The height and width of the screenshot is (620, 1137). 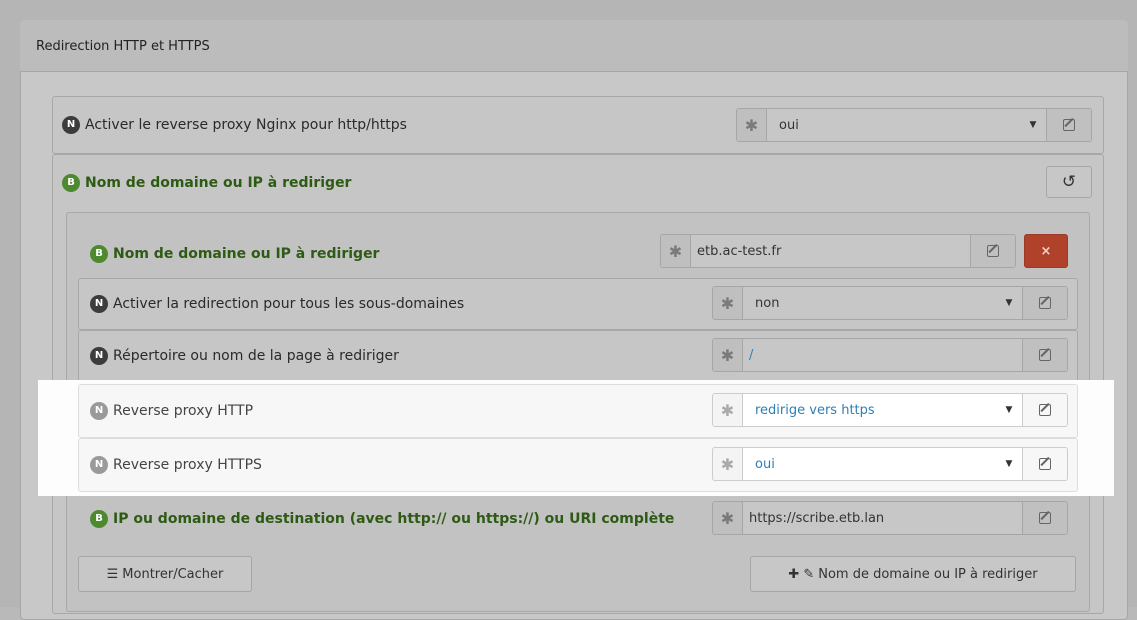 What do you see at coordinates (890, 410) in the screenshot?
I see `http-select: ✱ redirige vers https ▼` at bounding box center [890, 410].